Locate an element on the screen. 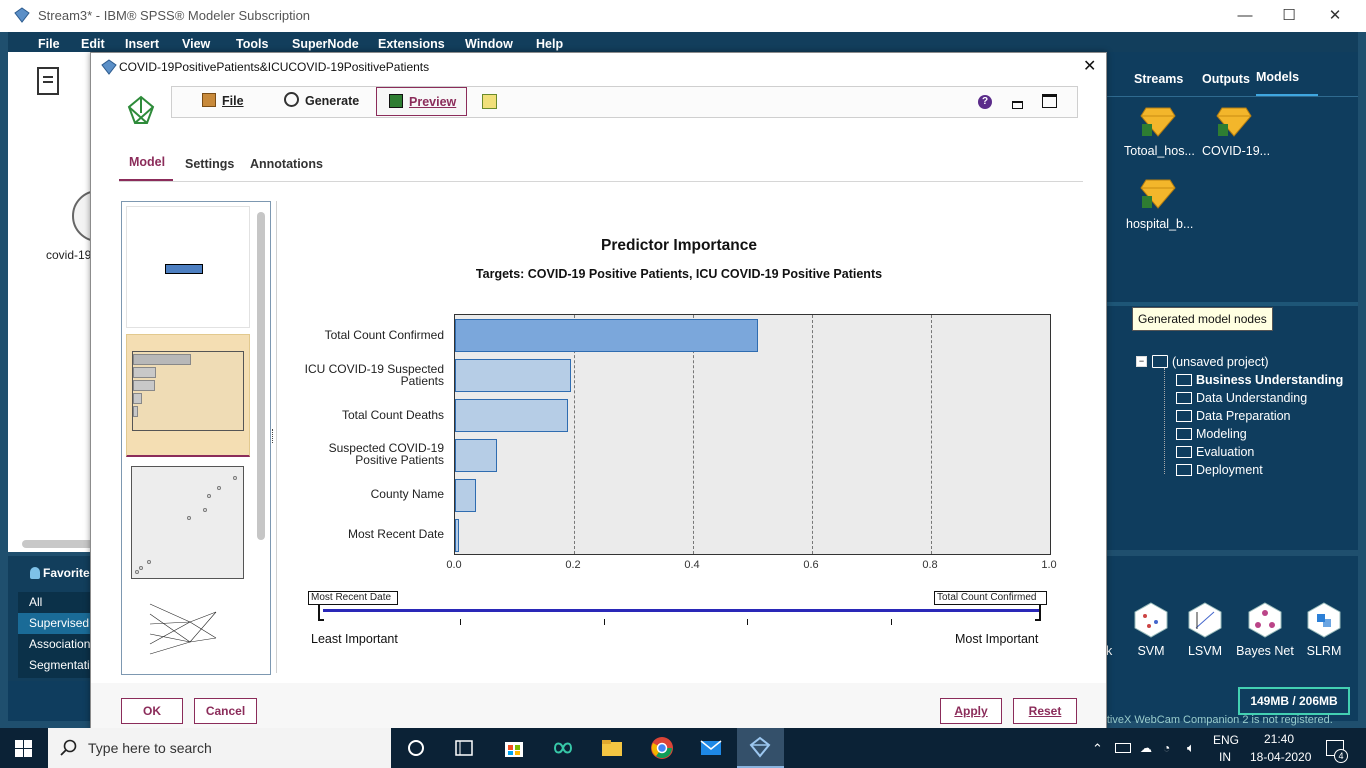  menu-view: View is located at coordinates (196, 44).